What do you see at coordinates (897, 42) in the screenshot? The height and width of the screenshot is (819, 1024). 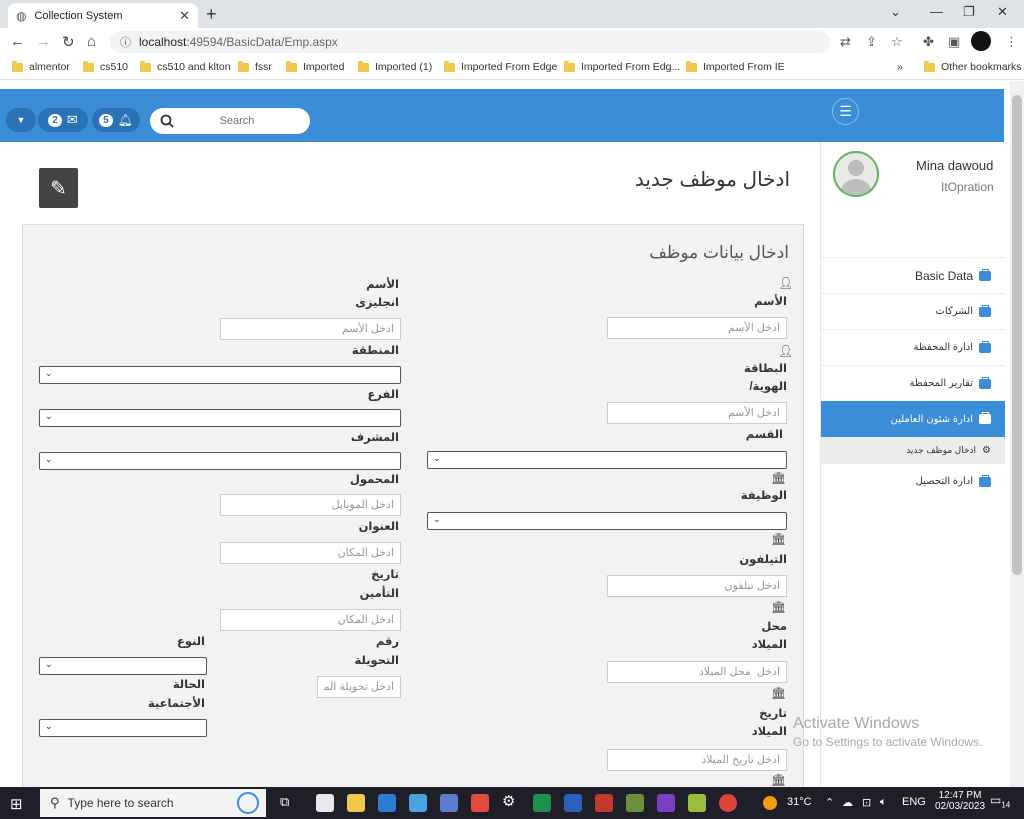 I see `star-icon: ☆` at bounding box center [897, 42].